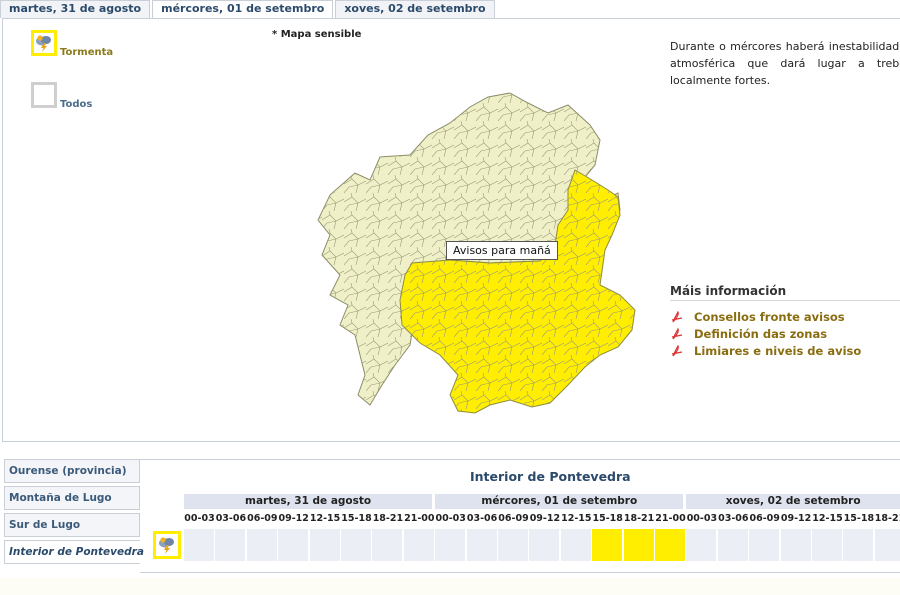  Describe the element at coordinates (559, 501) in the screenshot. I see `day-header: mércores, 01 de setembro` at that location.